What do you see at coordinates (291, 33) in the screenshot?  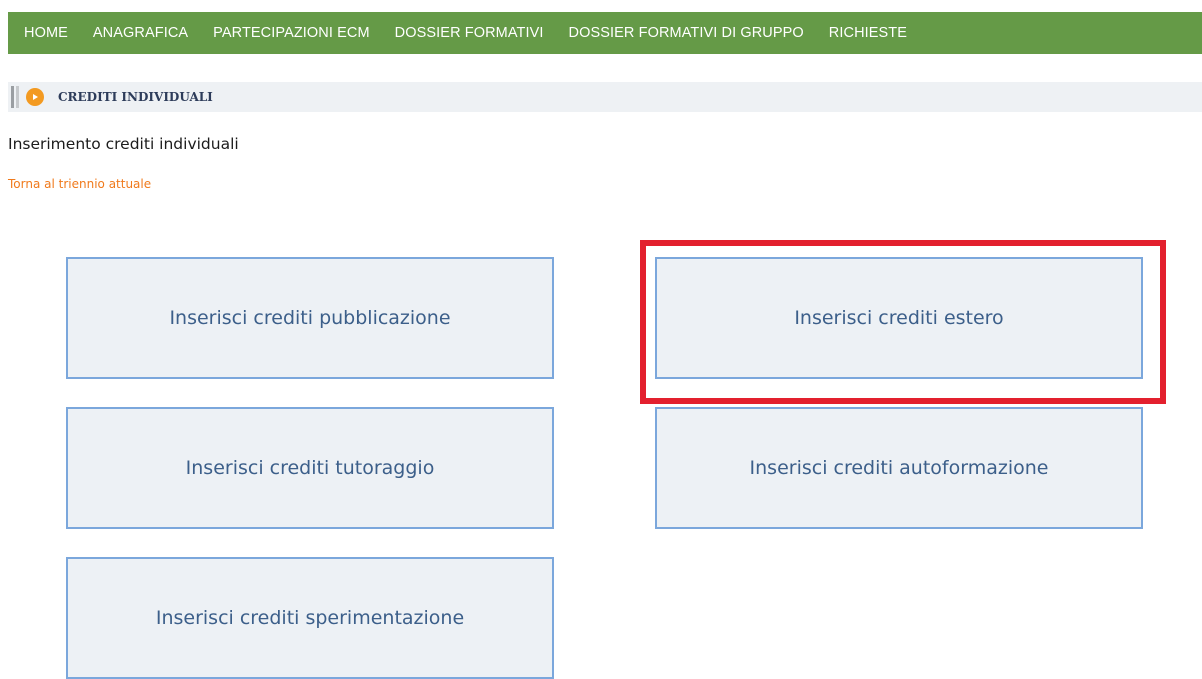 I see `nav-item-partecipazioni-ecm: PARTECIPAZIONI ECM` at bounding box center [291, 33].